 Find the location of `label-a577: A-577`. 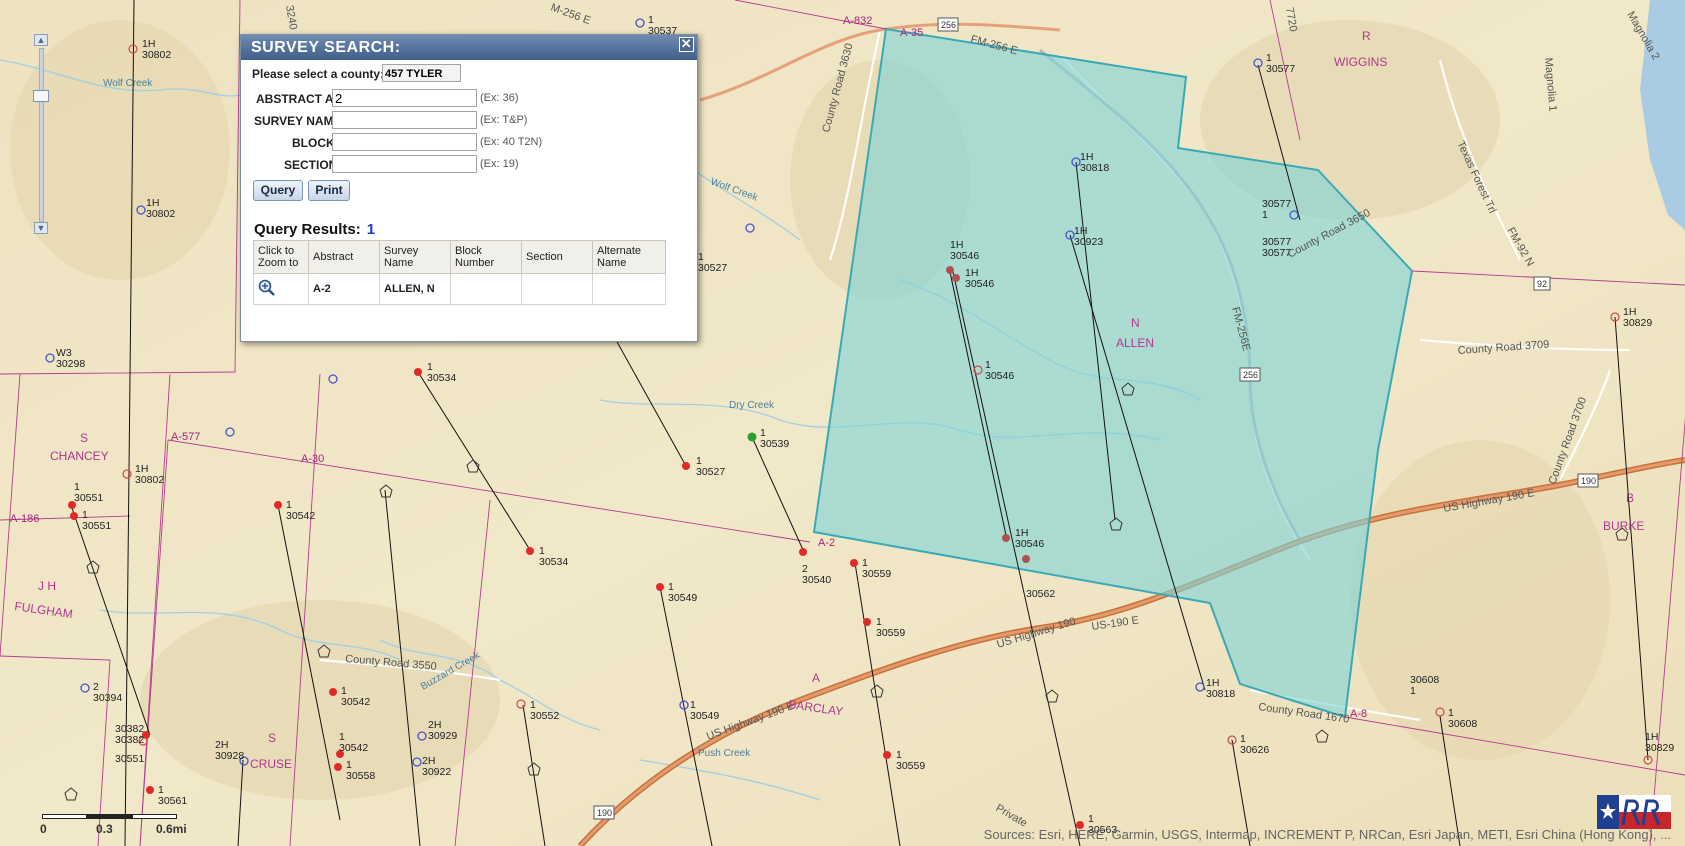

label-a577: A-577 is located at coordinates (185, 437).